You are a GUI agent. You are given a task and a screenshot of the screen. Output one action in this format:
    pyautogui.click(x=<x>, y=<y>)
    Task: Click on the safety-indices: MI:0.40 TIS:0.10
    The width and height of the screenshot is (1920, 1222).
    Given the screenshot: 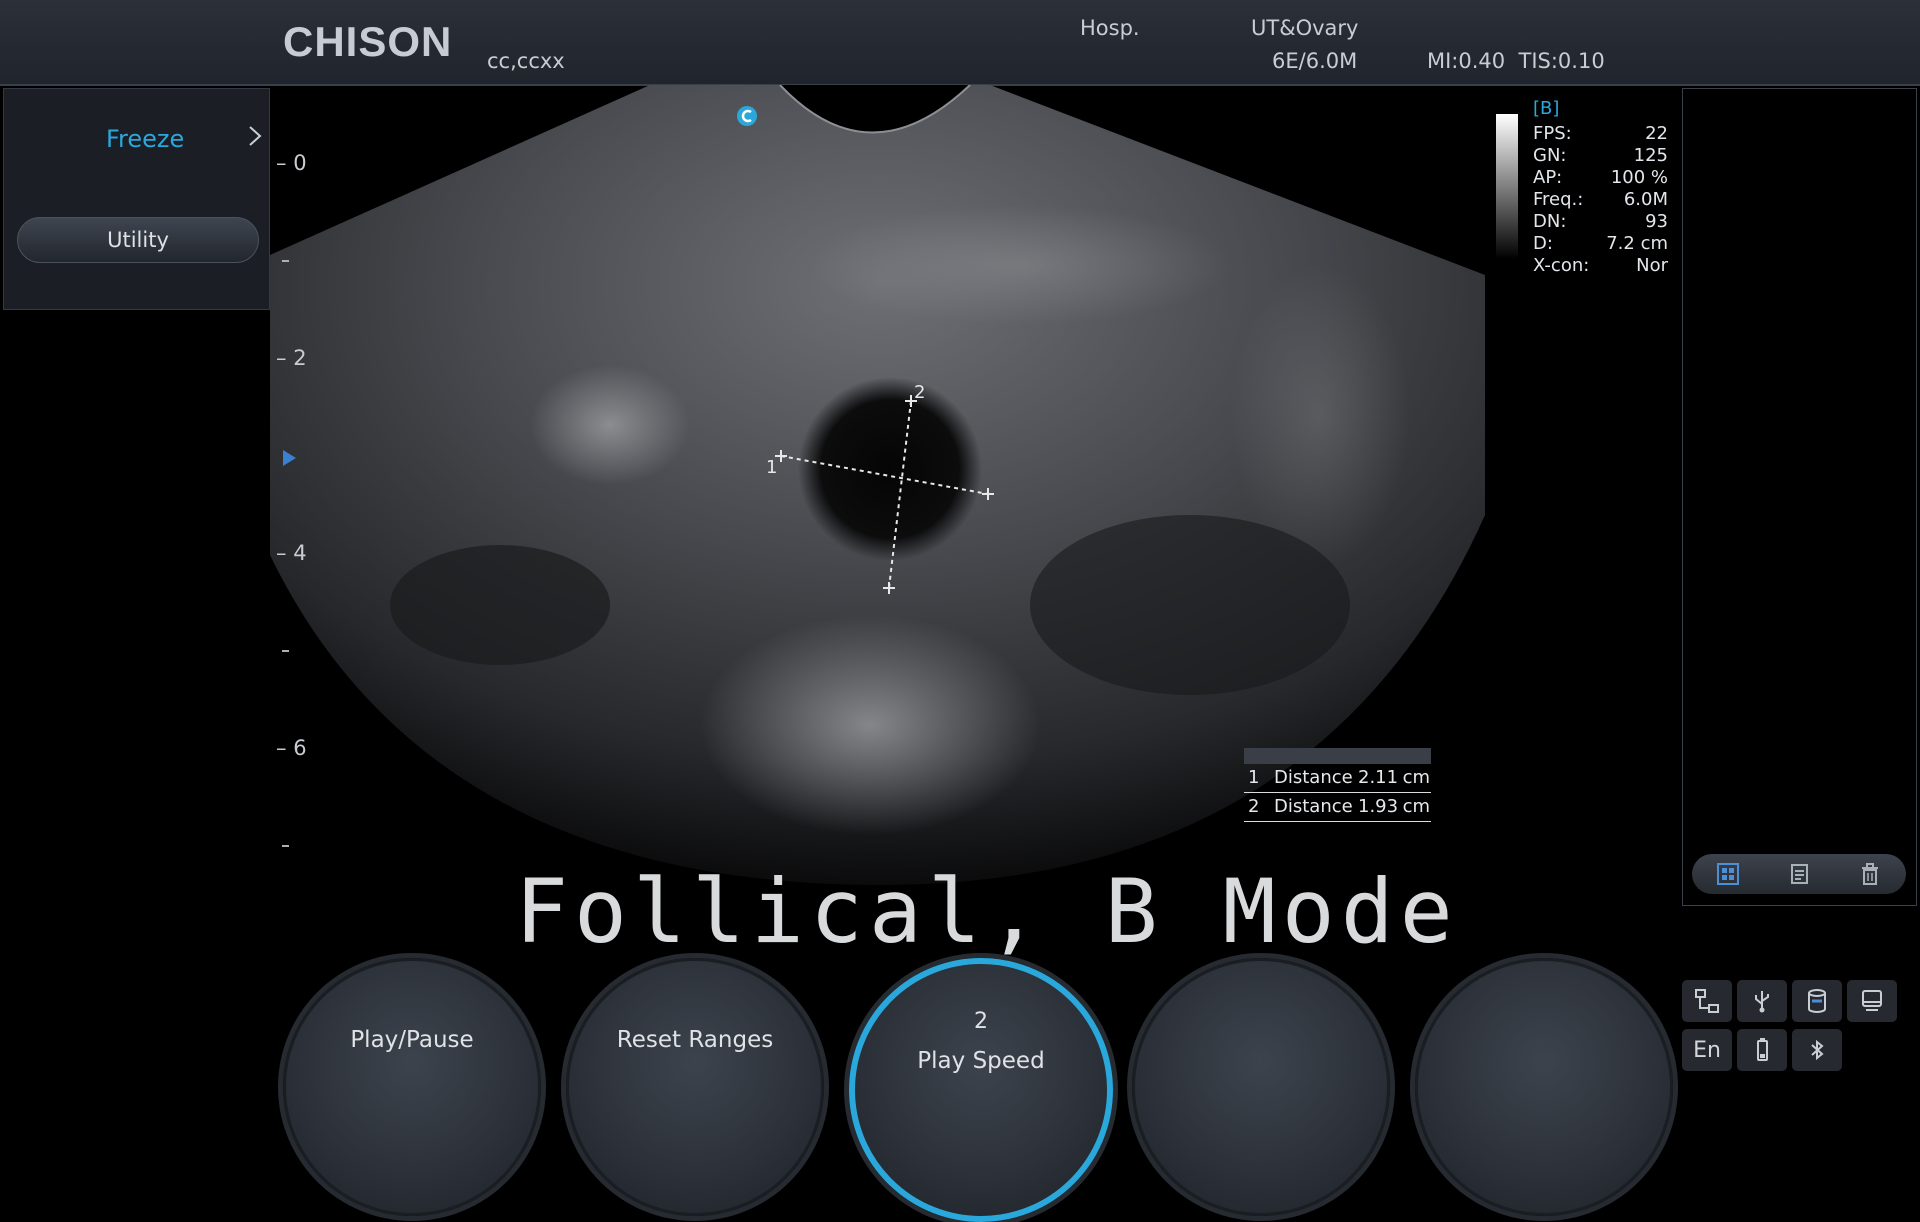 What is the action you would take?
    pyautogui.click(x=1516, y=61)
    